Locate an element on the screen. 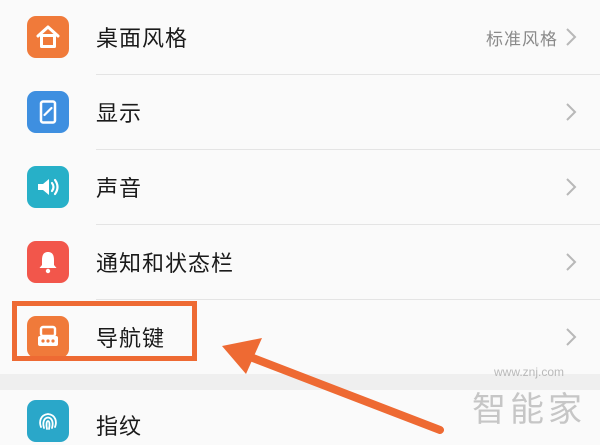  highlight-box is located at coordinates (104, 331).